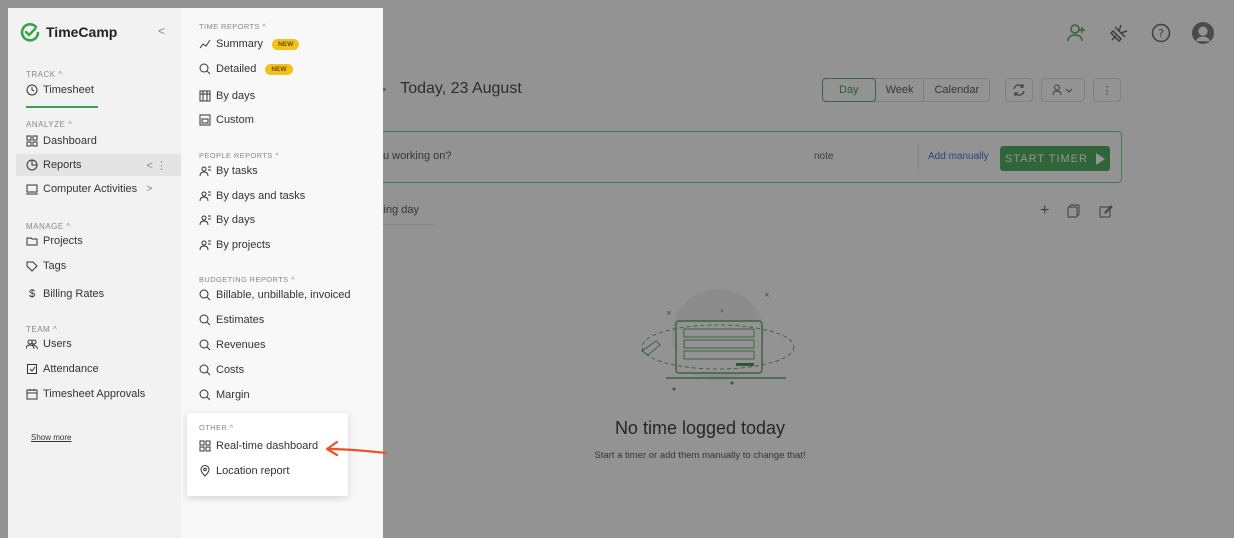 The height and width of the screenshot is (538, 1234). I want to click on menu-item-costs: Costs, so click(221, 370).